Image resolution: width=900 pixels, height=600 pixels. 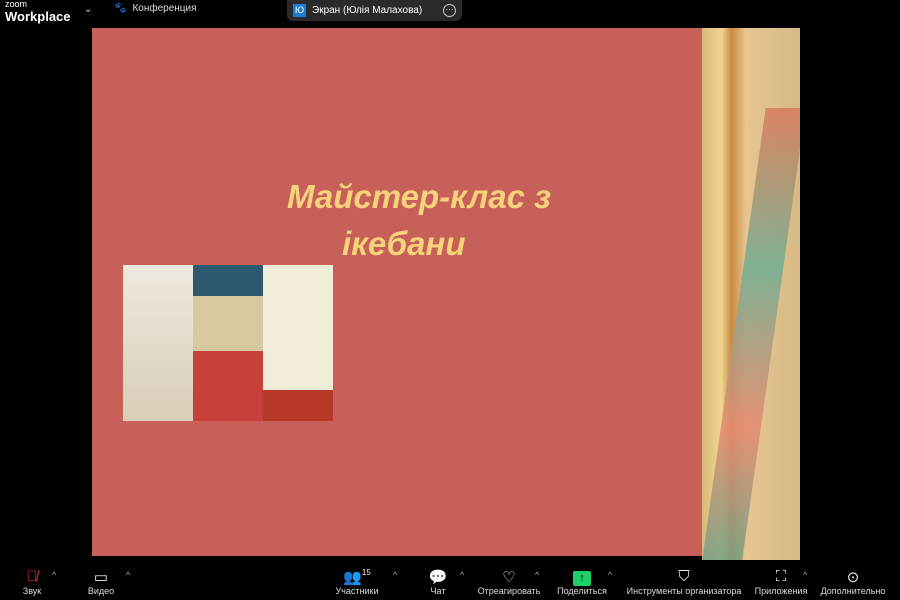 I want to click on host-tools-button: ⛉ Инструменты организатора, so click(x=684, y=582).